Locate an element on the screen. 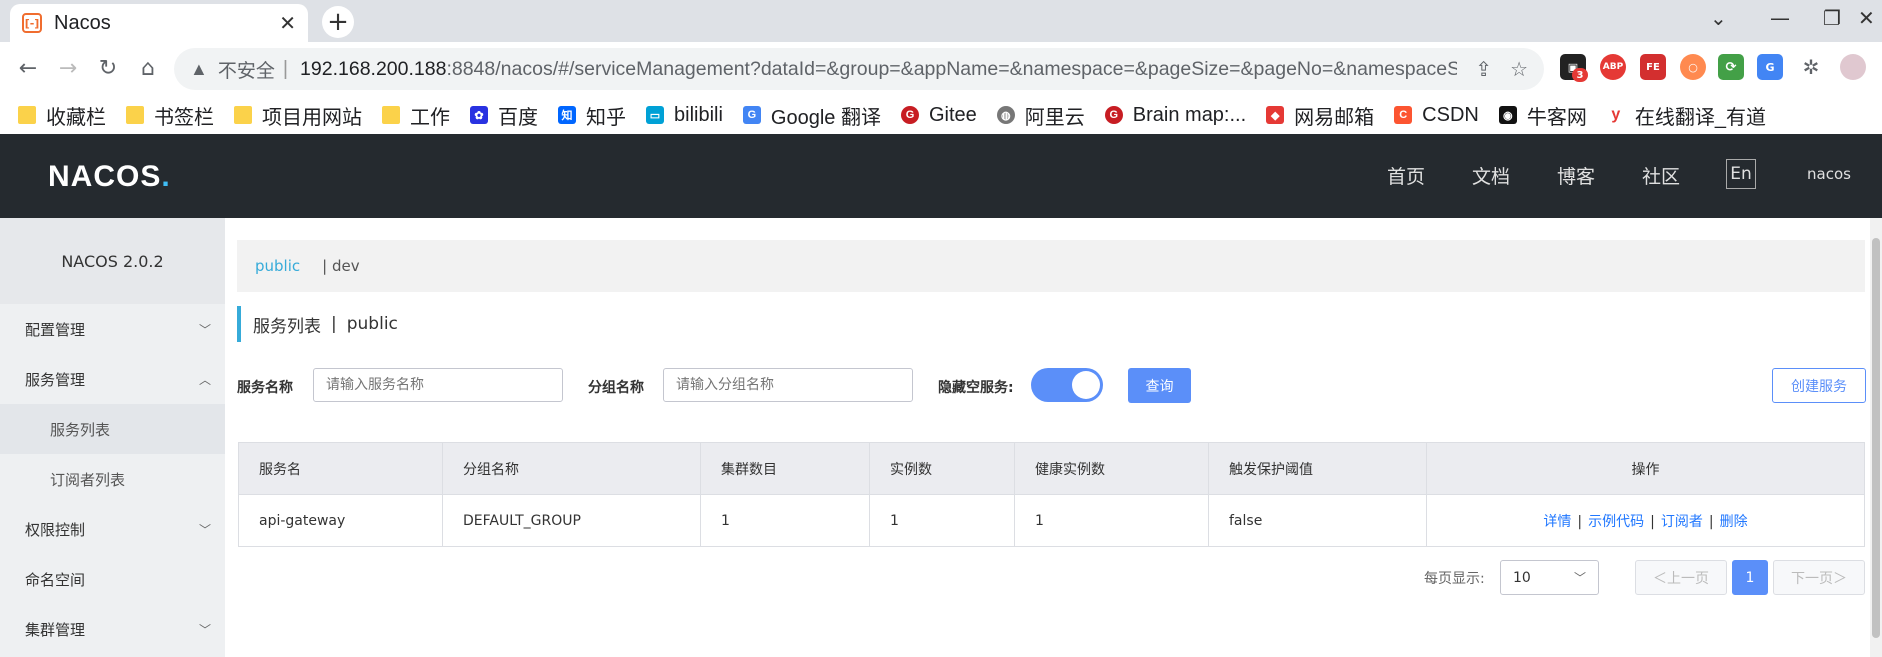 Image resolution: width=1882 pixels, height=657 pixels. nav-docs: 文档 is located at coordinates (1491, 175).